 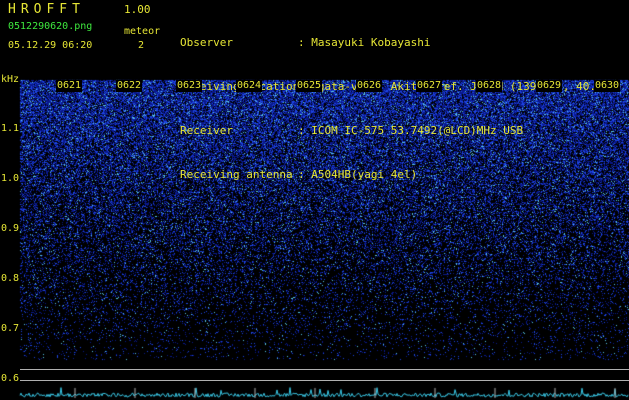 What do you see at coordinates (10, 278) in the screenshot?
I see `freq-tick-label: 0.8` at bounding box center [10, 278].